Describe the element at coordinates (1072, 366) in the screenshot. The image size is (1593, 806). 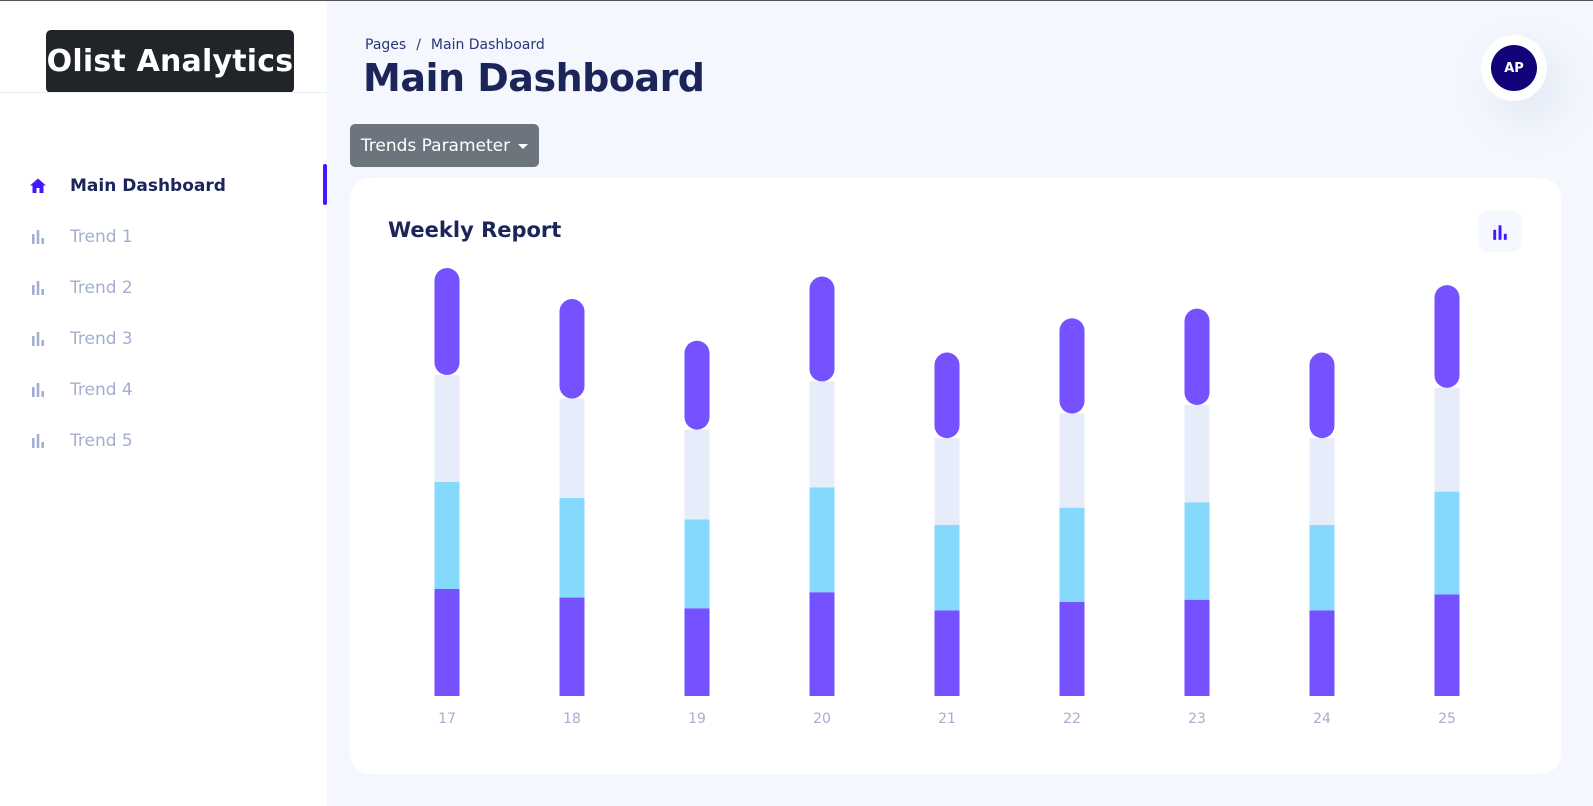
I see `bar-segment-22-s4` at that location.